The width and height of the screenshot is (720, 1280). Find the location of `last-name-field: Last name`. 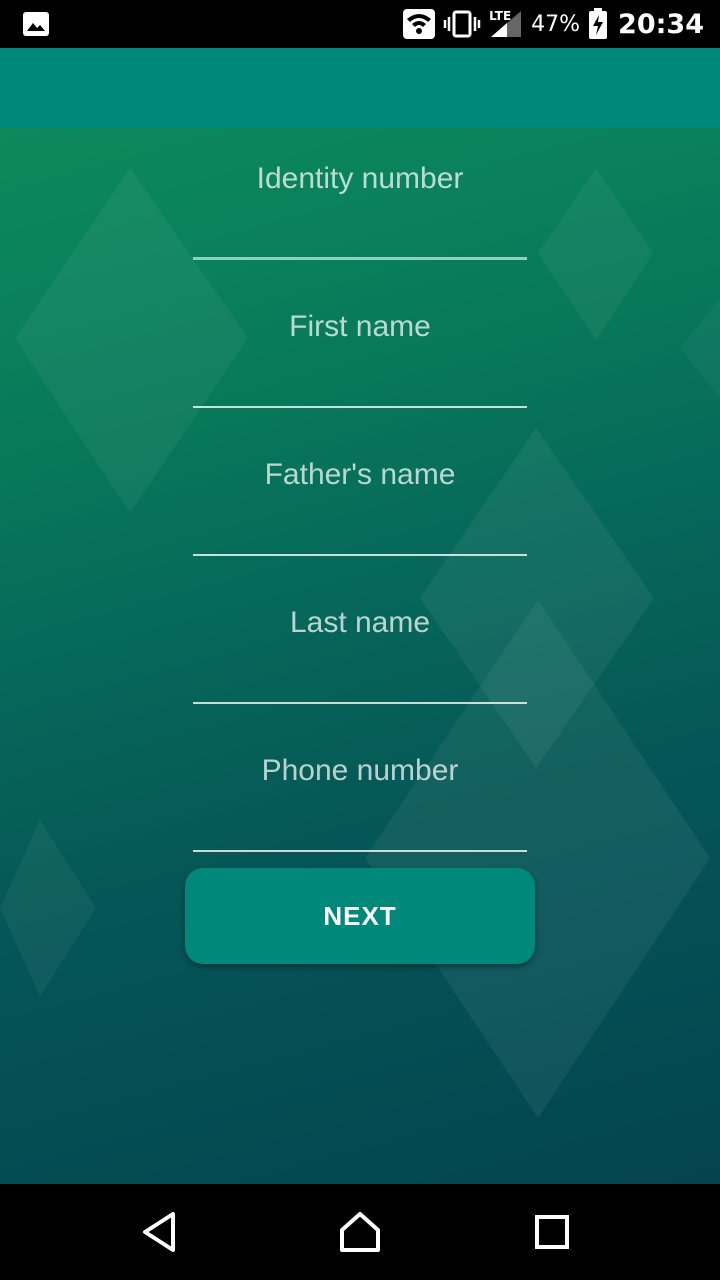

last-name-field: Last name is located at coordinates (360, 644).